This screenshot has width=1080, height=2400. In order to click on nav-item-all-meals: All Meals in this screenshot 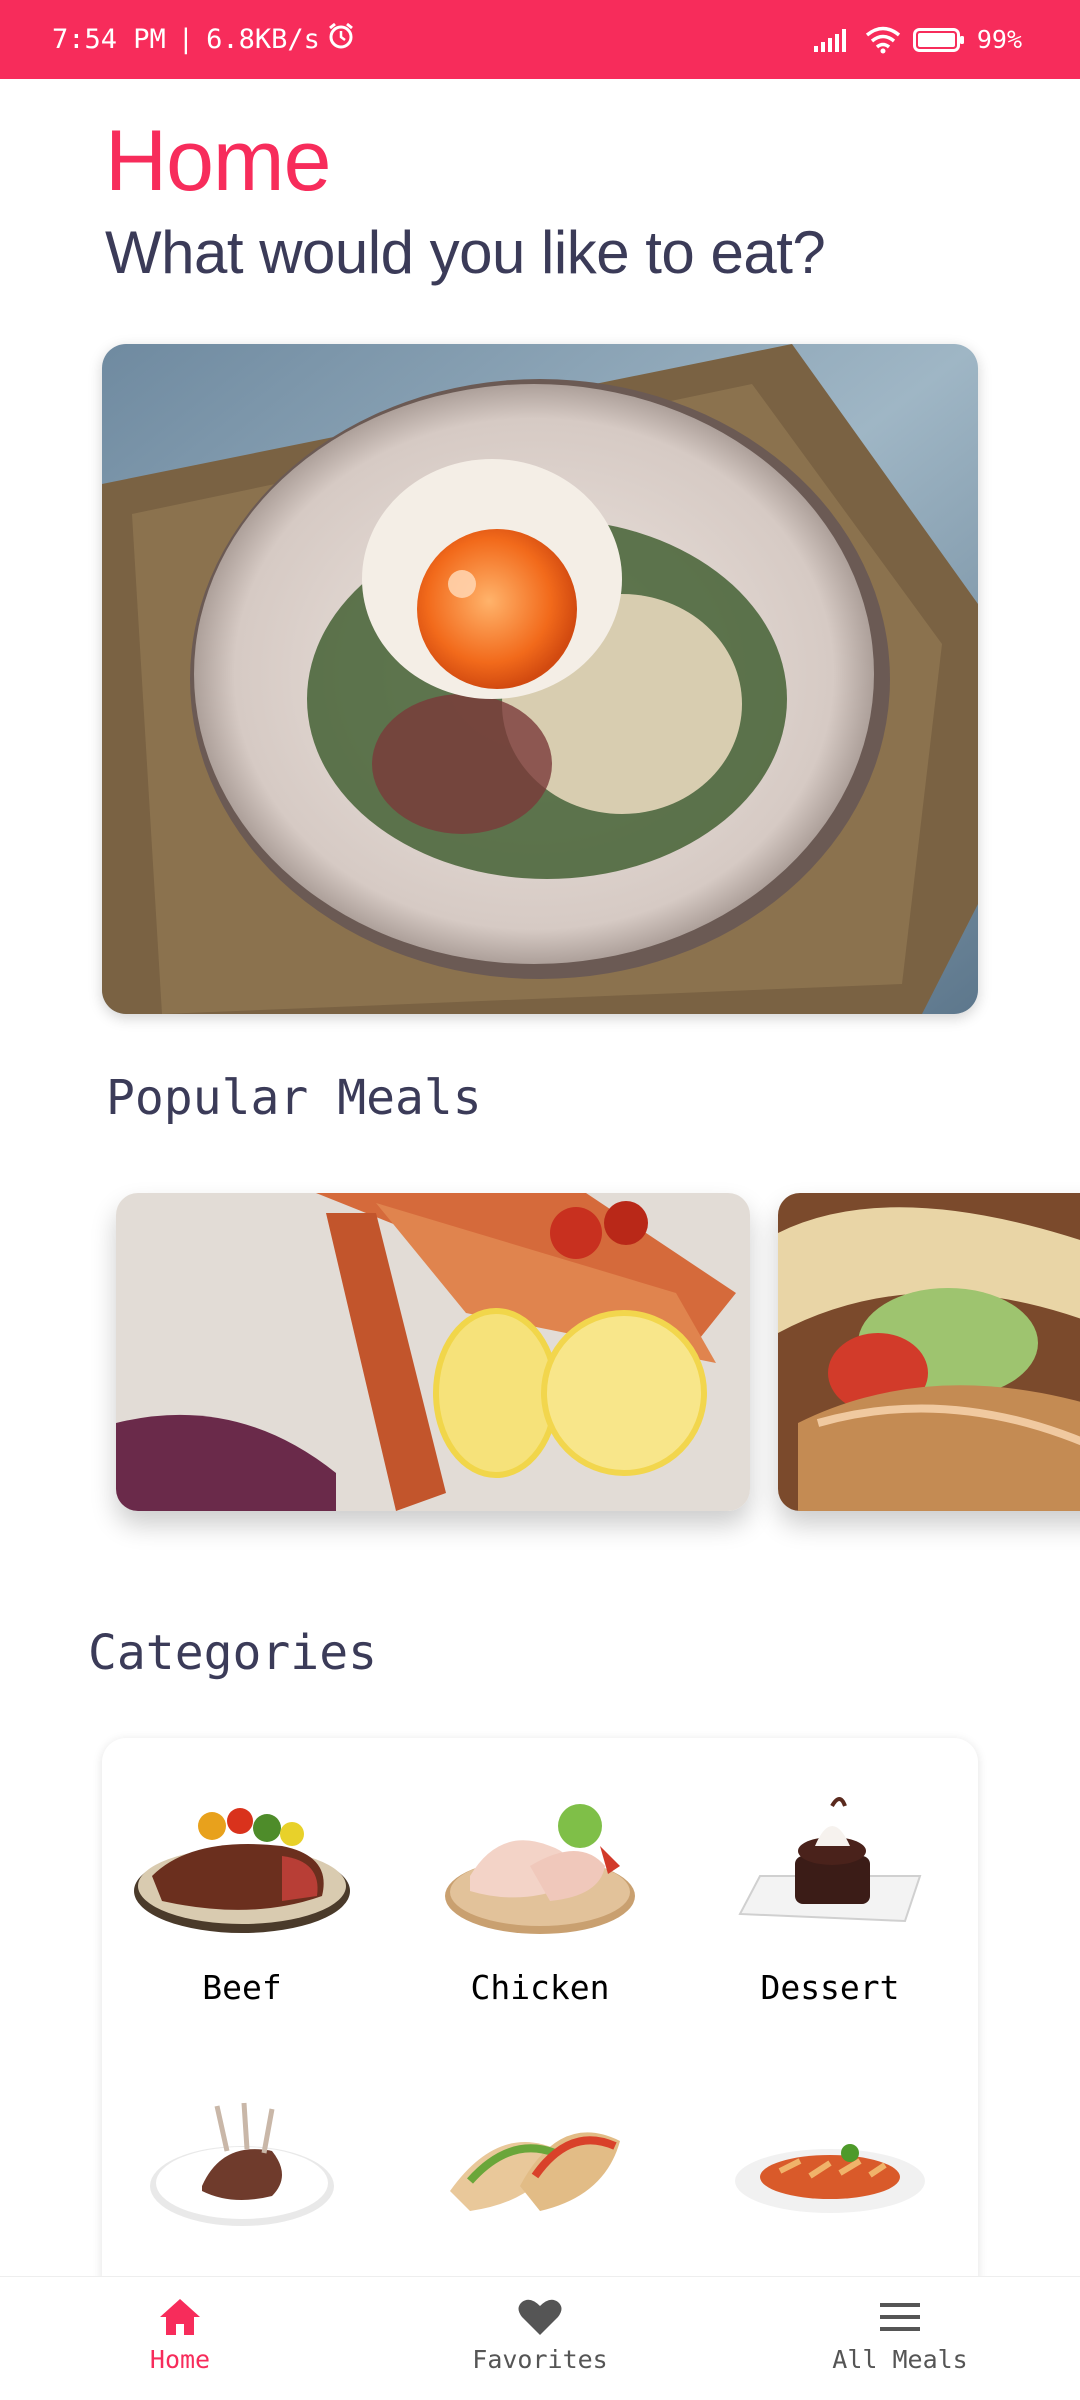, I will do `click(900, 2325)`.